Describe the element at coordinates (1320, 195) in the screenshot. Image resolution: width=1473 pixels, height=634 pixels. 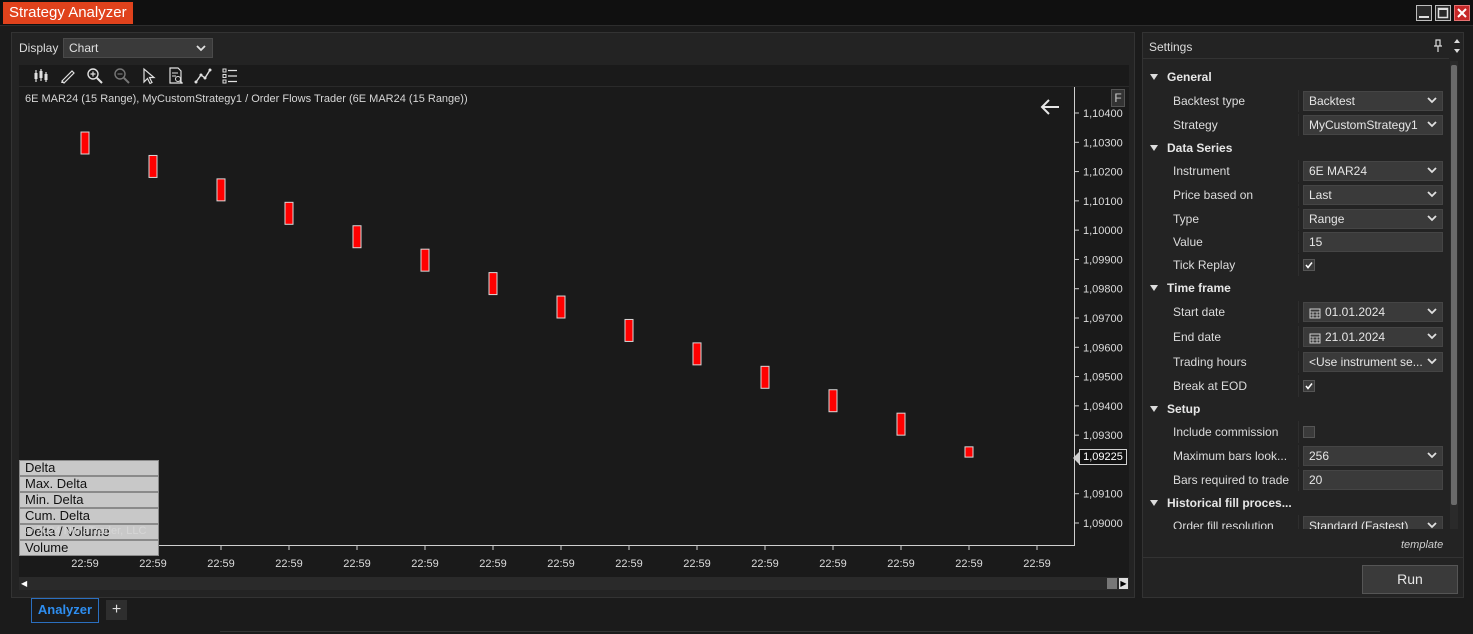
I see `dropdown-value: Last` at that location.